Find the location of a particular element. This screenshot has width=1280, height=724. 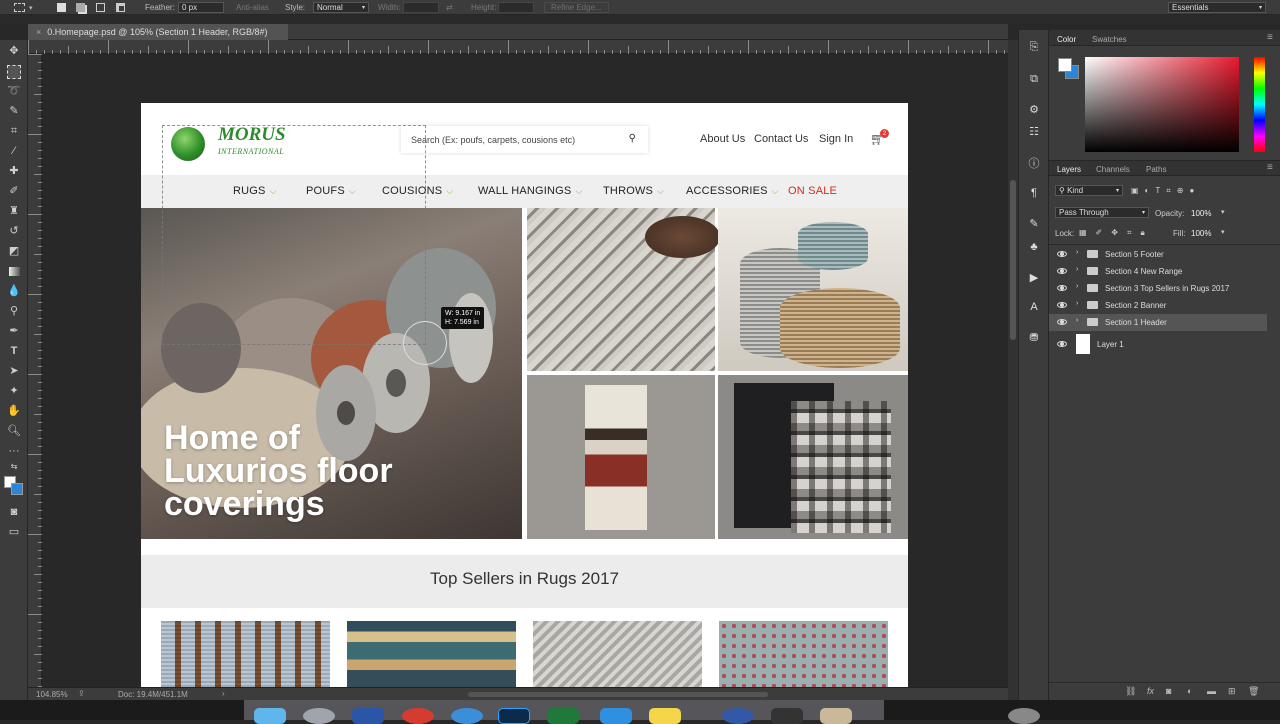

preview-dock-icon is located at coordinates (836, 716).